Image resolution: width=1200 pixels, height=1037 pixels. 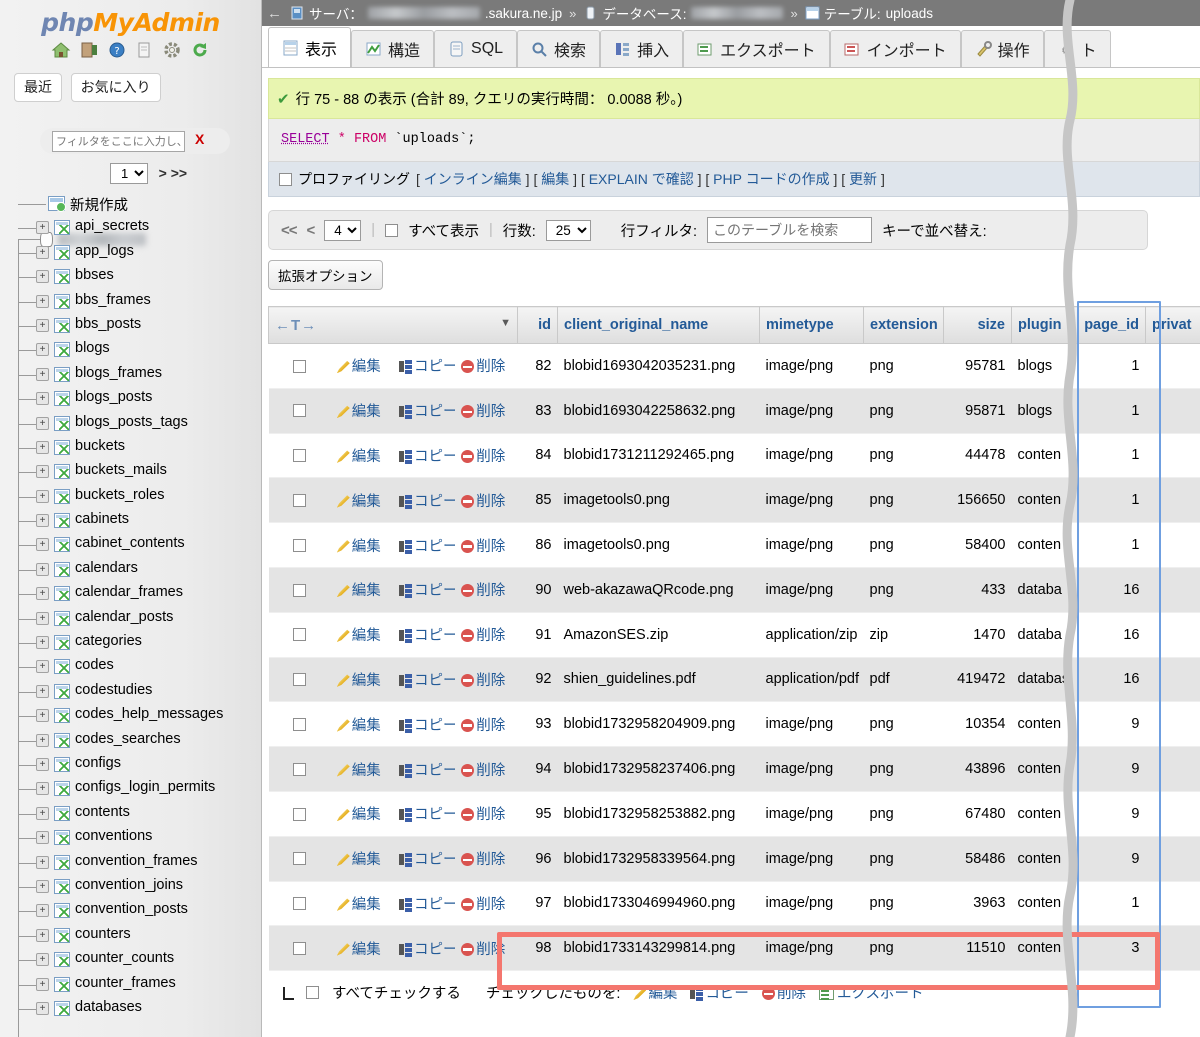 I want to click on sql-query-box: SELECT * FROM `uploads`;, so click(x=734, y=140).